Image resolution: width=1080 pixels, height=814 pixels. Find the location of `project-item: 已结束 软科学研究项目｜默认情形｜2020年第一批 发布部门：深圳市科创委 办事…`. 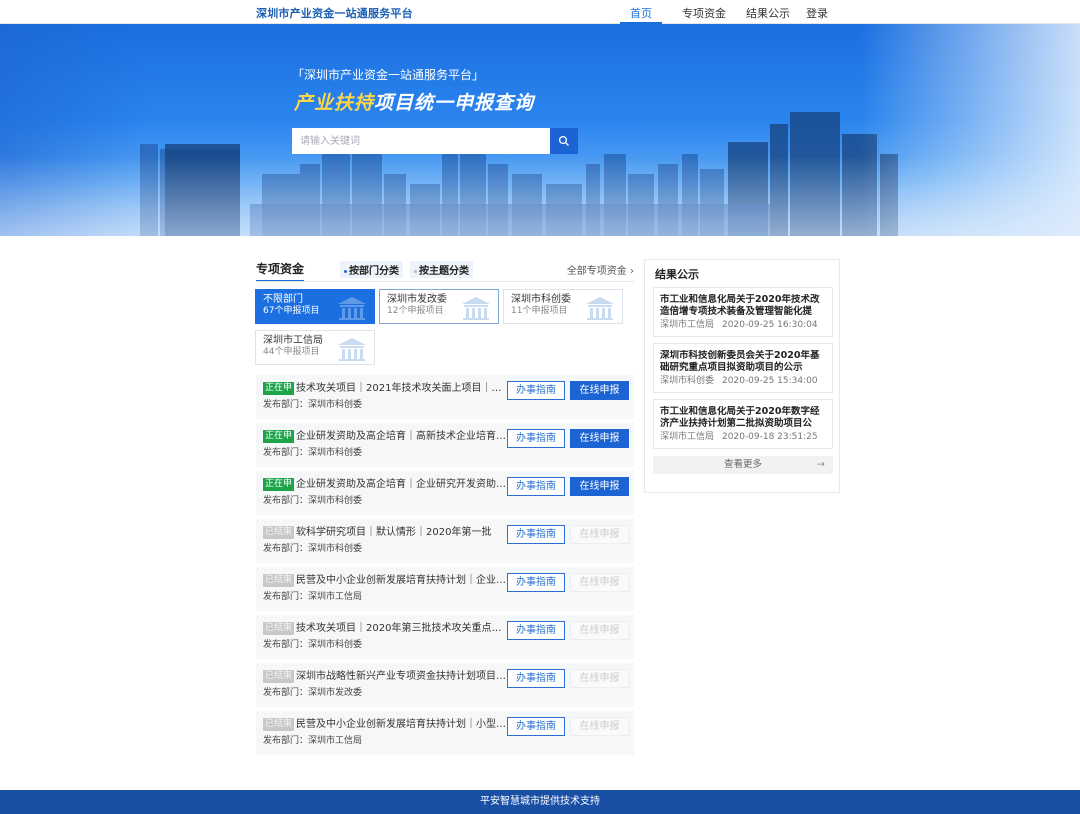

project-item: 已结束 软科学研究项目｜默认情形｜2020年第一批 发布部门：深圳市科创委 办事… is located at coordinates (445, 541).